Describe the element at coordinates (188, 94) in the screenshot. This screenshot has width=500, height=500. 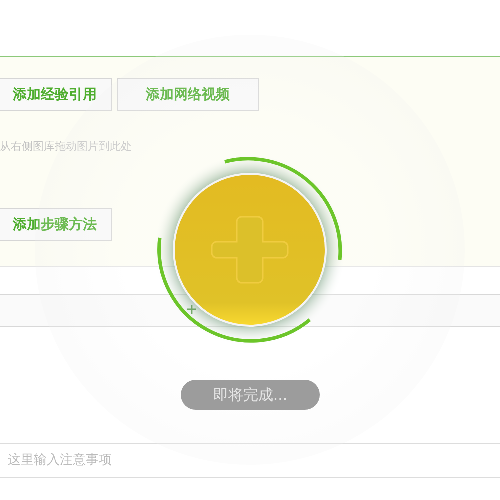
I see `add-button: 添加网络视频` at that location.